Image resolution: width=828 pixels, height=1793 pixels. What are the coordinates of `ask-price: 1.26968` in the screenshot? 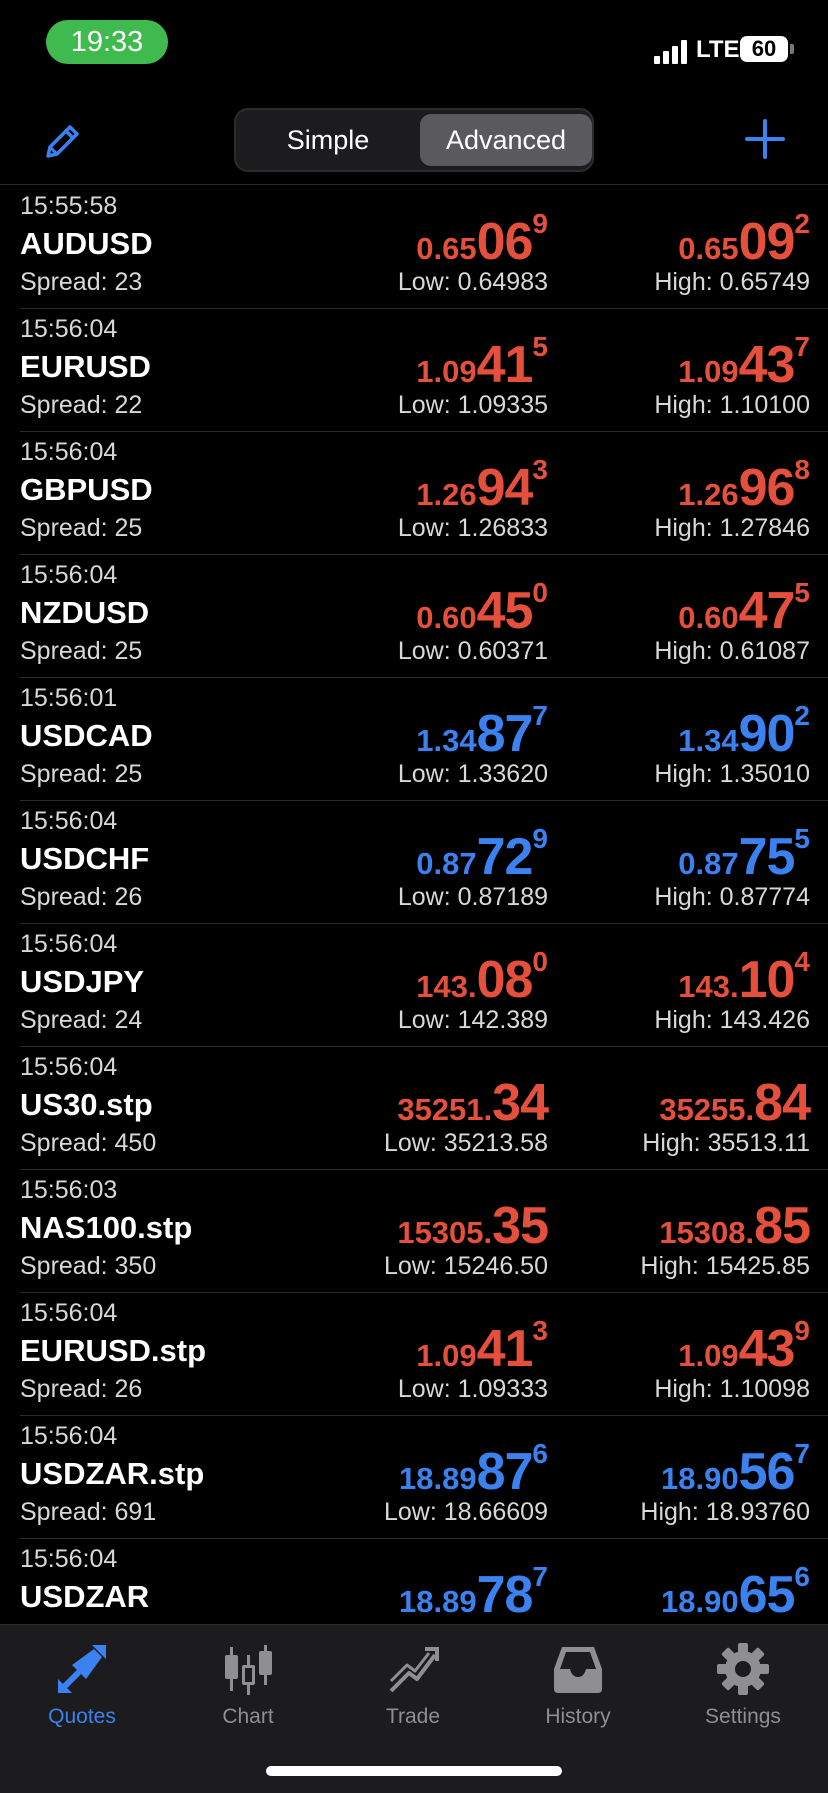 It's located at (744, 486).